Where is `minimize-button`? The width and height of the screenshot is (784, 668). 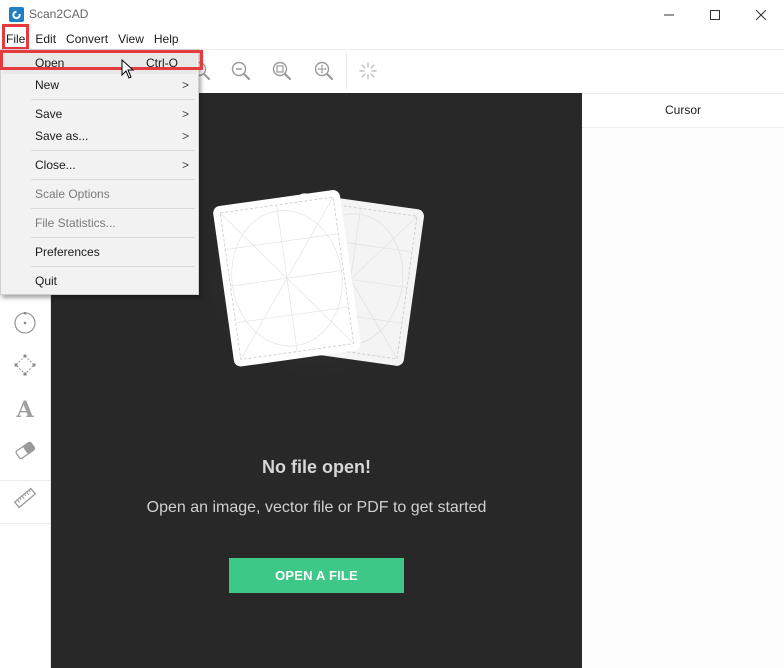
minimize-button is located at coordinates (669, 15).